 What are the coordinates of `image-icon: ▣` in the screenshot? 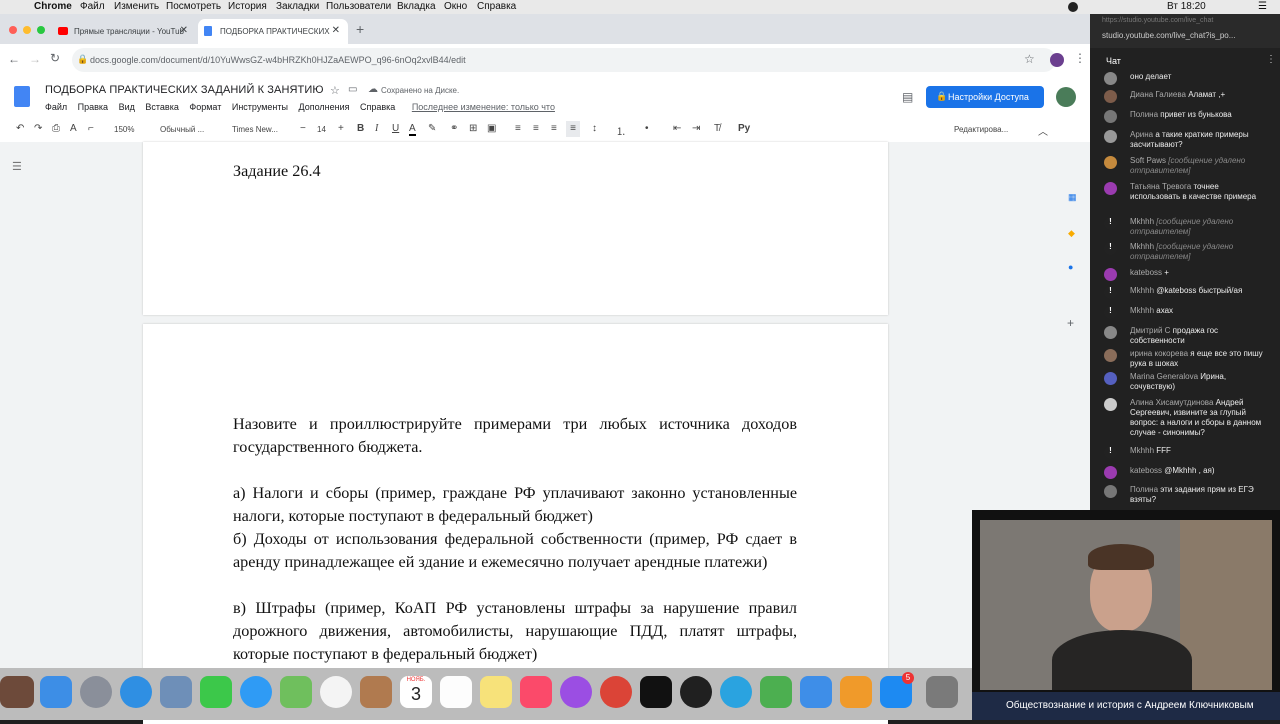 It's located at (491, 128).